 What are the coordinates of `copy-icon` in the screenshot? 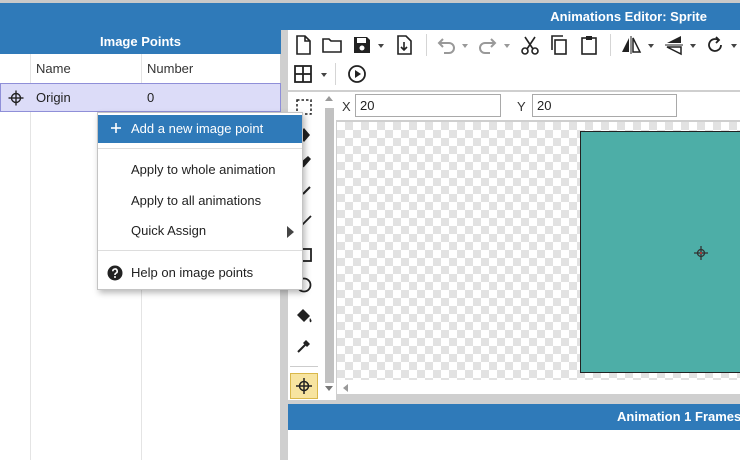 It's located at (559, 45).